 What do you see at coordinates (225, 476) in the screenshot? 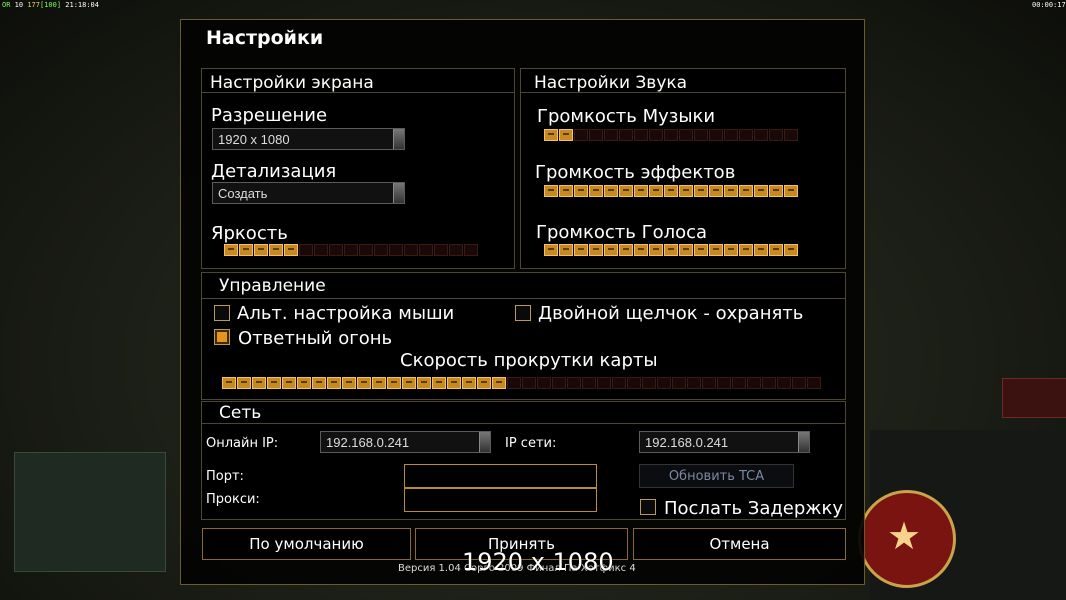
I see `port-label: Порт:` at bounding box center [225, 476].